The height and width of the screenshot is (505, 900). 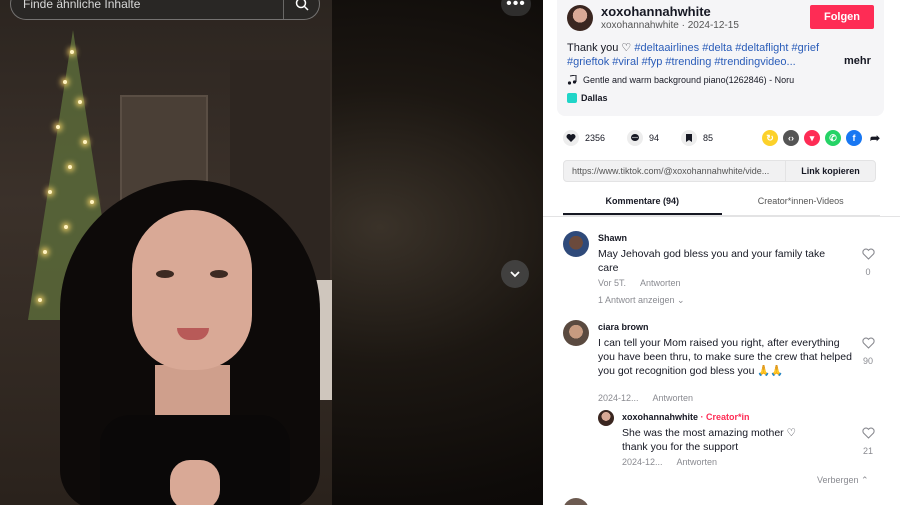 I want to click on chevron-down-icon, so click(x=515, y=274).